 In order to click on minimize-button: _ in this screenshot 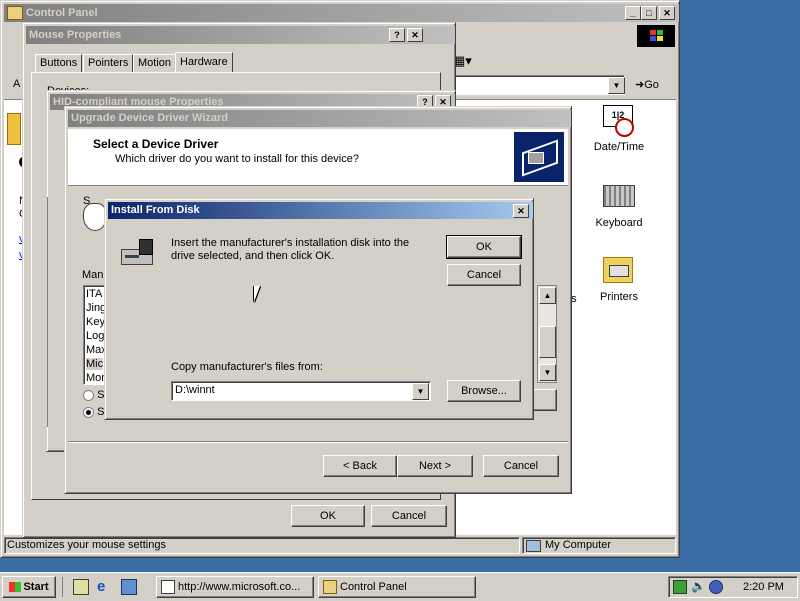, I will do `click(633, 13)`.